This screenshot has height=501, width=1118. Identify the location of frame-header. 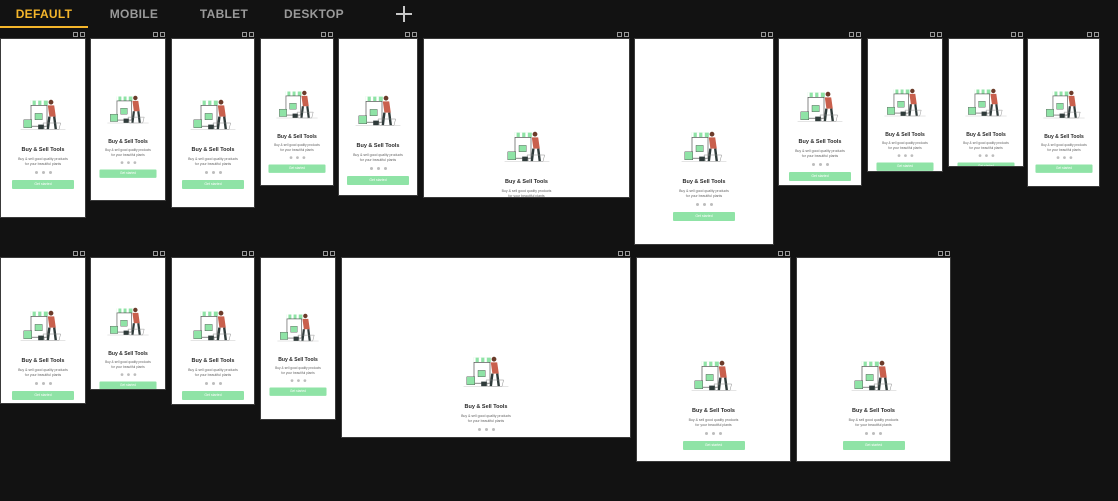
(128, 34).